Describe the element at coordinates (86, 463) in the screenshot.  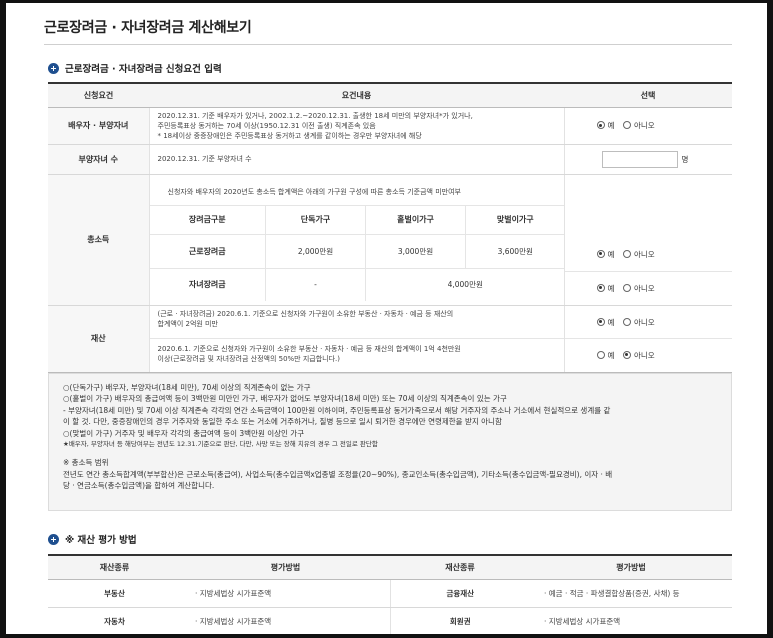
I see `note-line: ※ 총소득 범위` at that location.